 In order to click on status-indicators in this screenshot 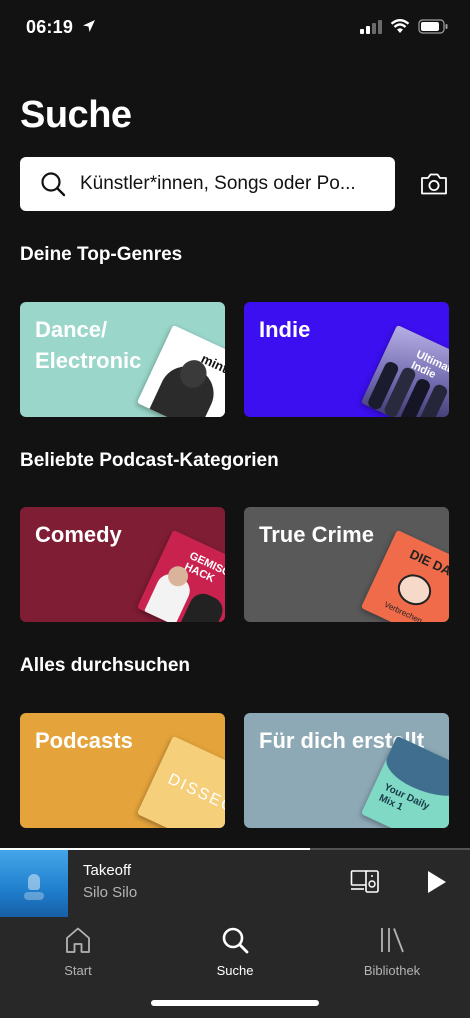, I will do `click(404, 26)`.